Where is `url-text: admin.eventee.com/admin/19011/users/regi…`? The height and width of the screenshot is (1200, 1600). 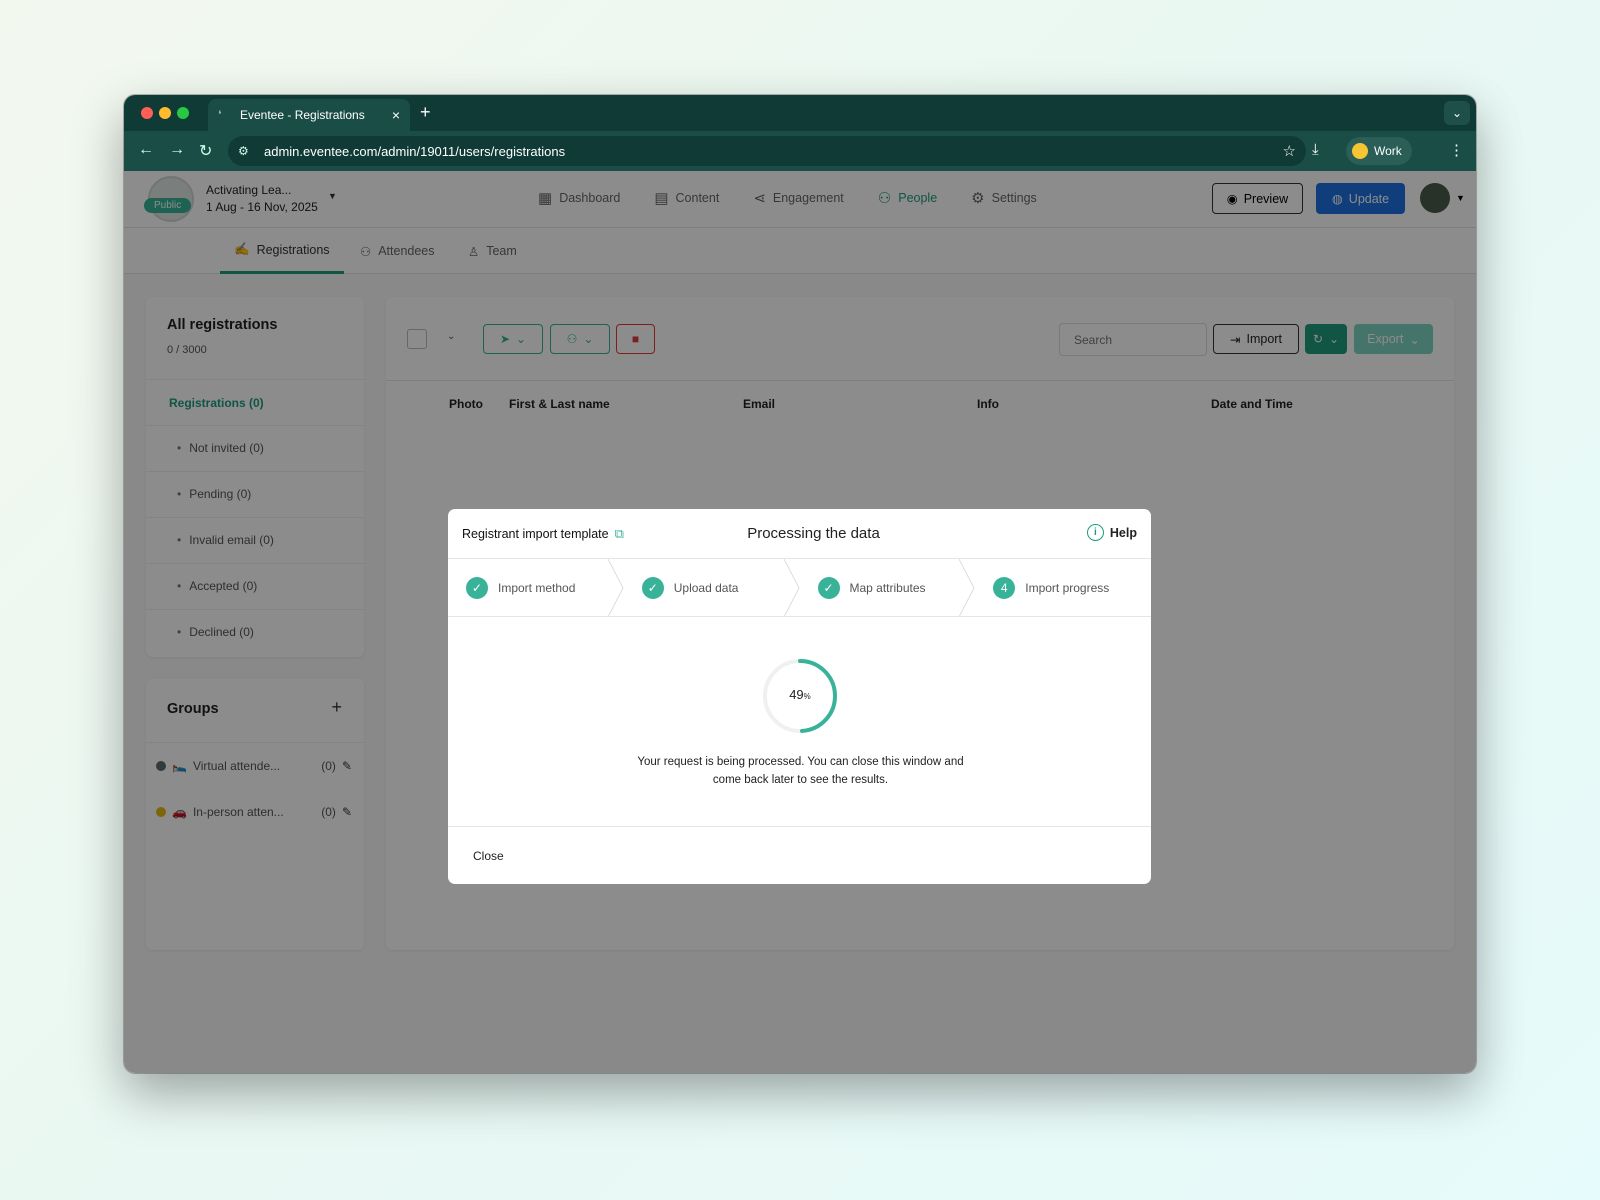 url-text: admin.eventee.com/admin/19011/users/regi… is located at coordinates (415, 151).